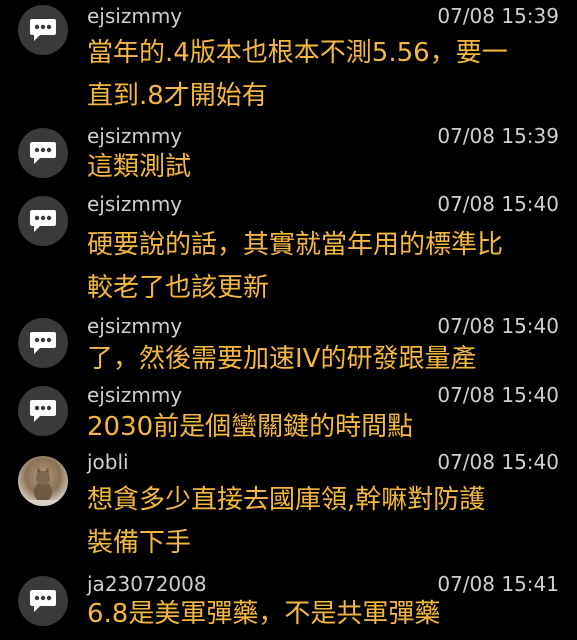  I want to click on comment-text: 了，然後需要加速IV的研發跟量產, so click(282, 359).